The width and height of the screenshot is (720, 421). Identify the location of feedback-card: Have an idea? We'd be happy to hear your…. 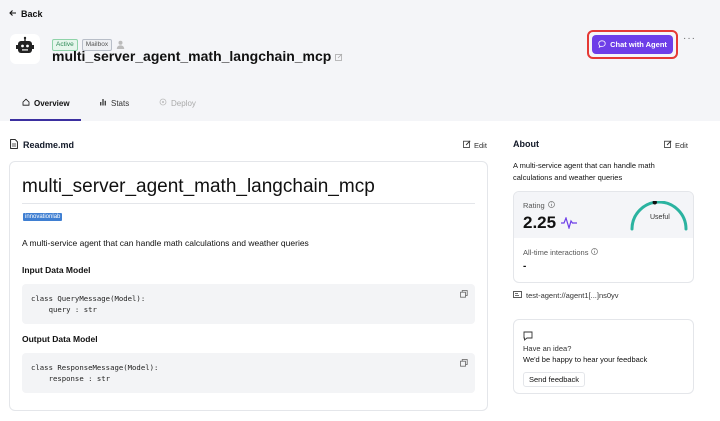
(603, 356).